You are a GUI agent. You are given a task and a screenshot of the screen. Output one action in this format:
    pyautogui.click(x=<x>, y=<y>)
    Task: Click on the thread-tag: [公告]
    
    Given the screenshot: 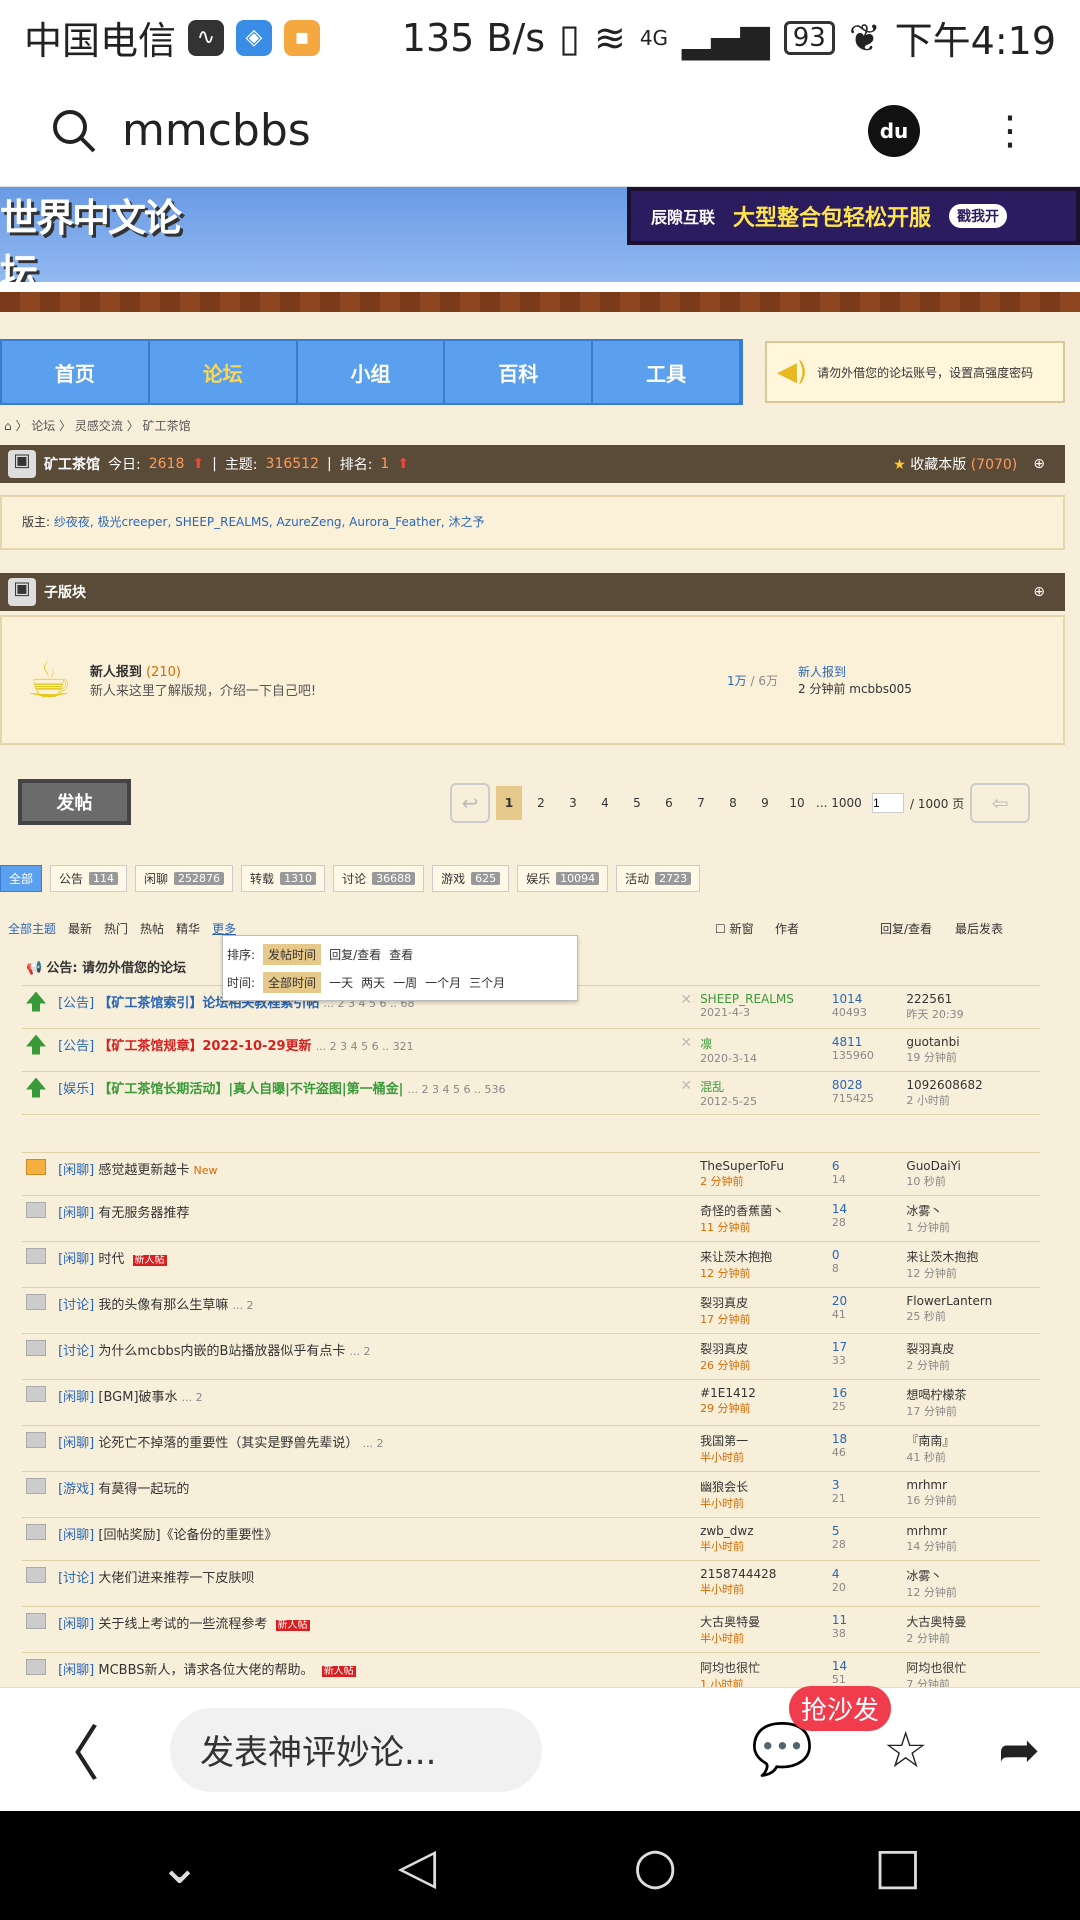 What is the action you would take?
    pyautogui.click(x=76, y=1003)
    